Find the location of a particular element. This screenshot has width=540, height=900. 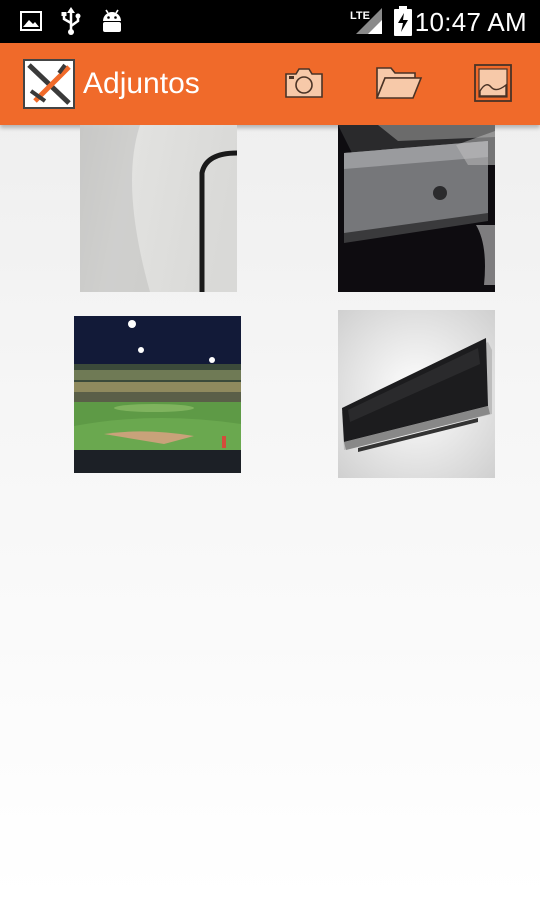

attachment-appliance-dark is located at coordinates (416, 208).